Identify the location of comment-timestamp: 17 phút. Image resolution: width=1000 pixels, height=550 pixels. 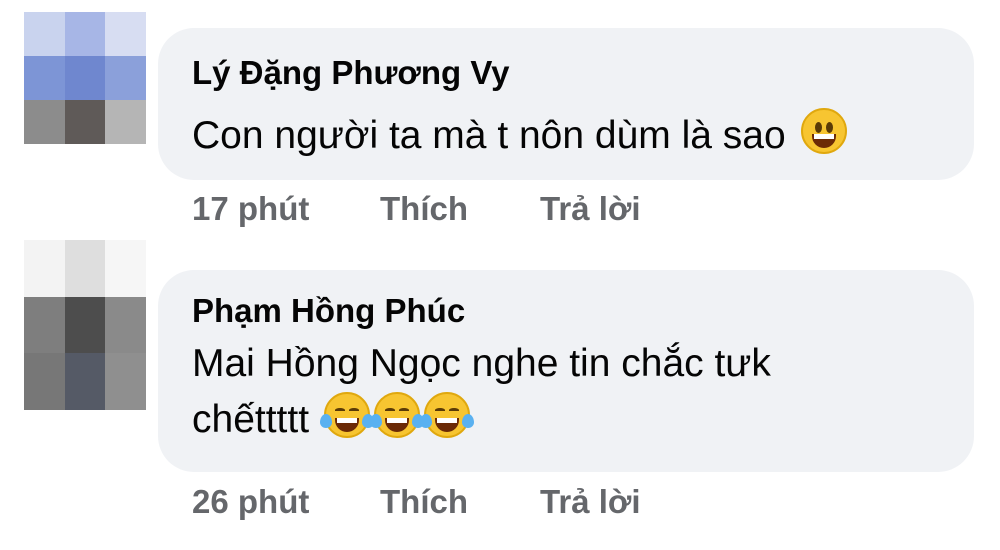
(286, 209).